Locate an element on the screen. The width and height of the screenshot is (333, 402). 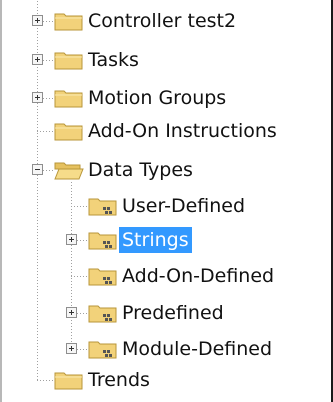
tree-item-label: Module-Defined is located at coordinates (197, 349).